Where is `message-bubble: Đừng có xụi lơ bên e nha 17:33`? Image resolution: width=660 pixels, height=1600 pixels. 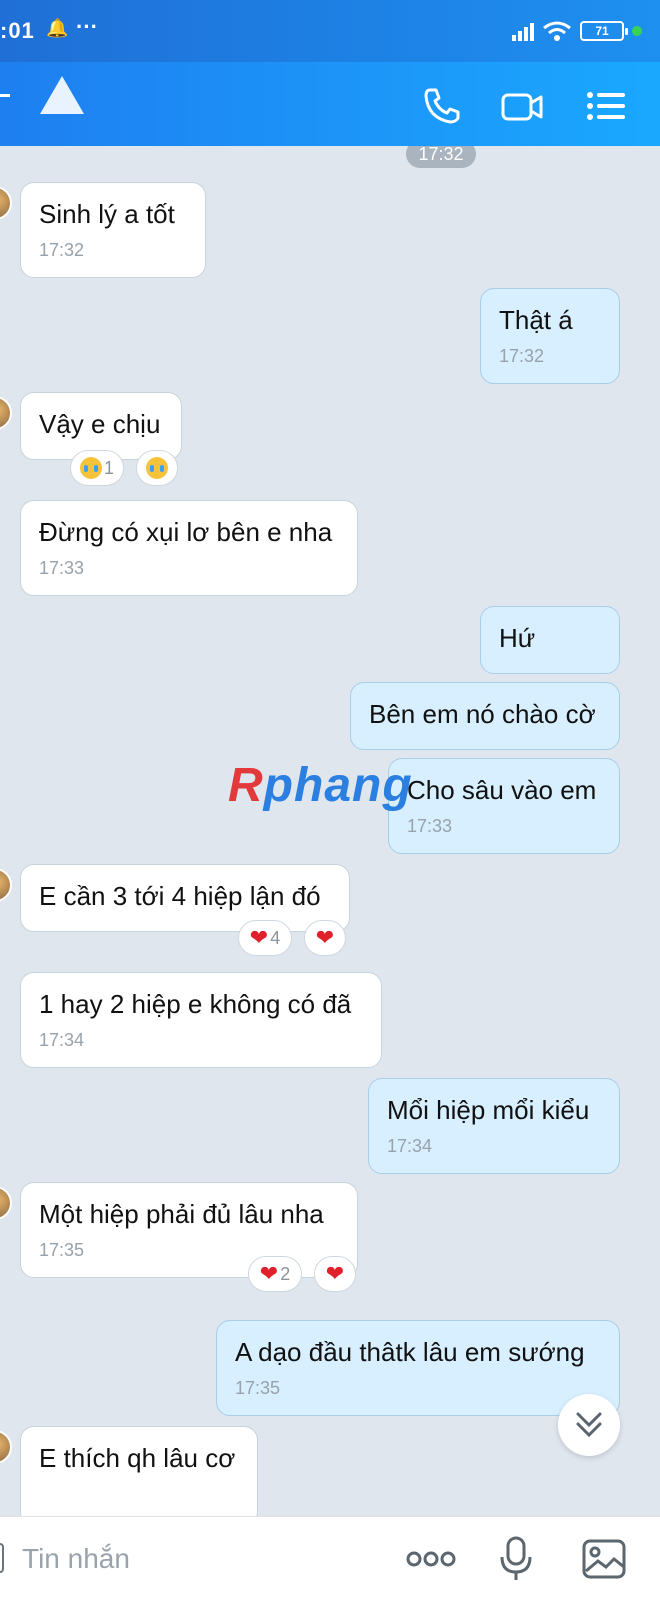
message-bubble: Đừng có xụi lơ bên e nha 17:33 is located at coordinates (189, 548).